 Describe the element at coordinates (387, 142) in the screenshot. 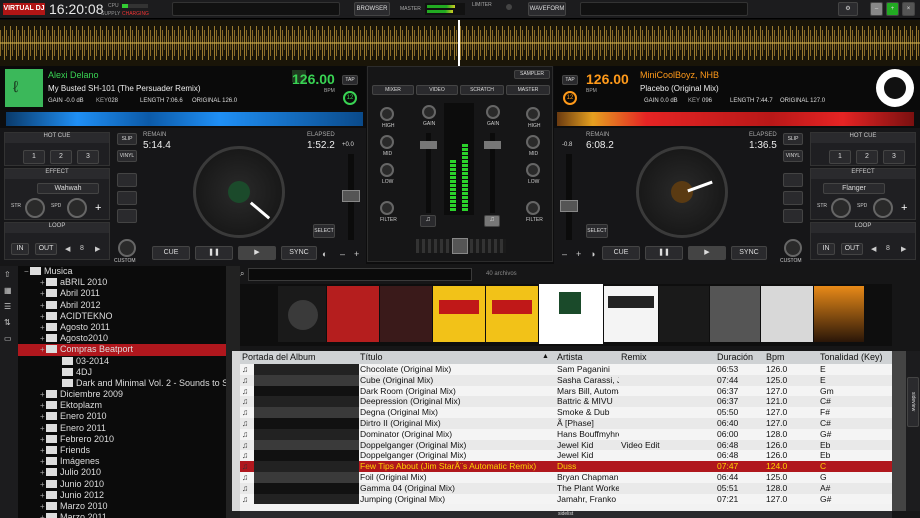

I see `left-eq-mid-knob` at that location.